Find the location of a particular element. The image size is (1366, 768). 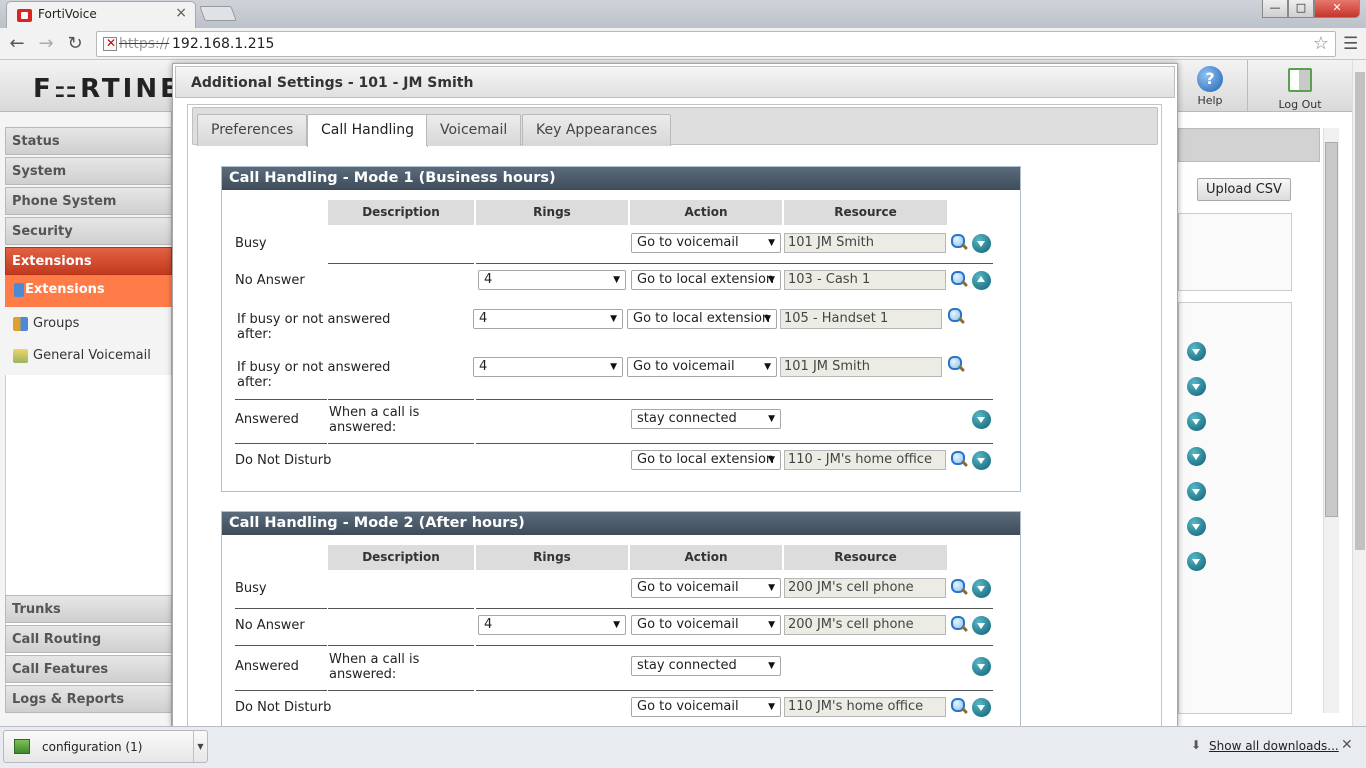

window-close-button: ✕ is located at coordinates (1337, 9).